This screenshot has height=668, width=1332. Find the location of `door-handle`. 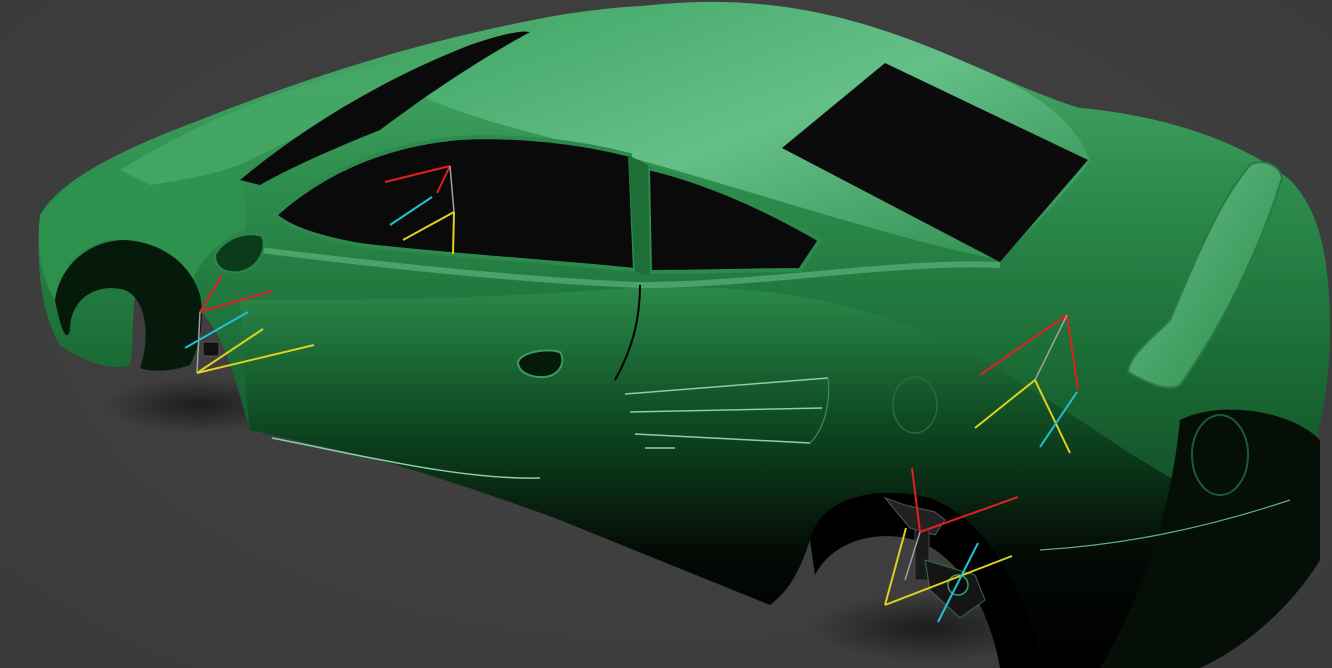

door-handle is located at coordinates (540, 364).